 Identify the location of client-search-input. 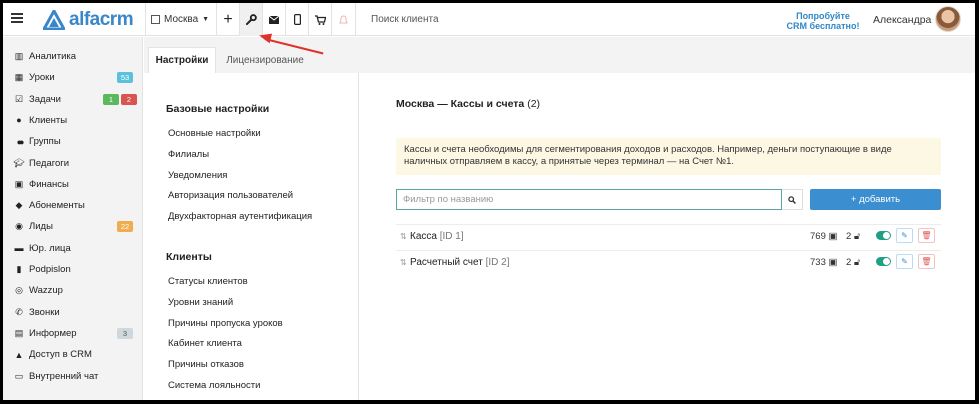
(471, 19).